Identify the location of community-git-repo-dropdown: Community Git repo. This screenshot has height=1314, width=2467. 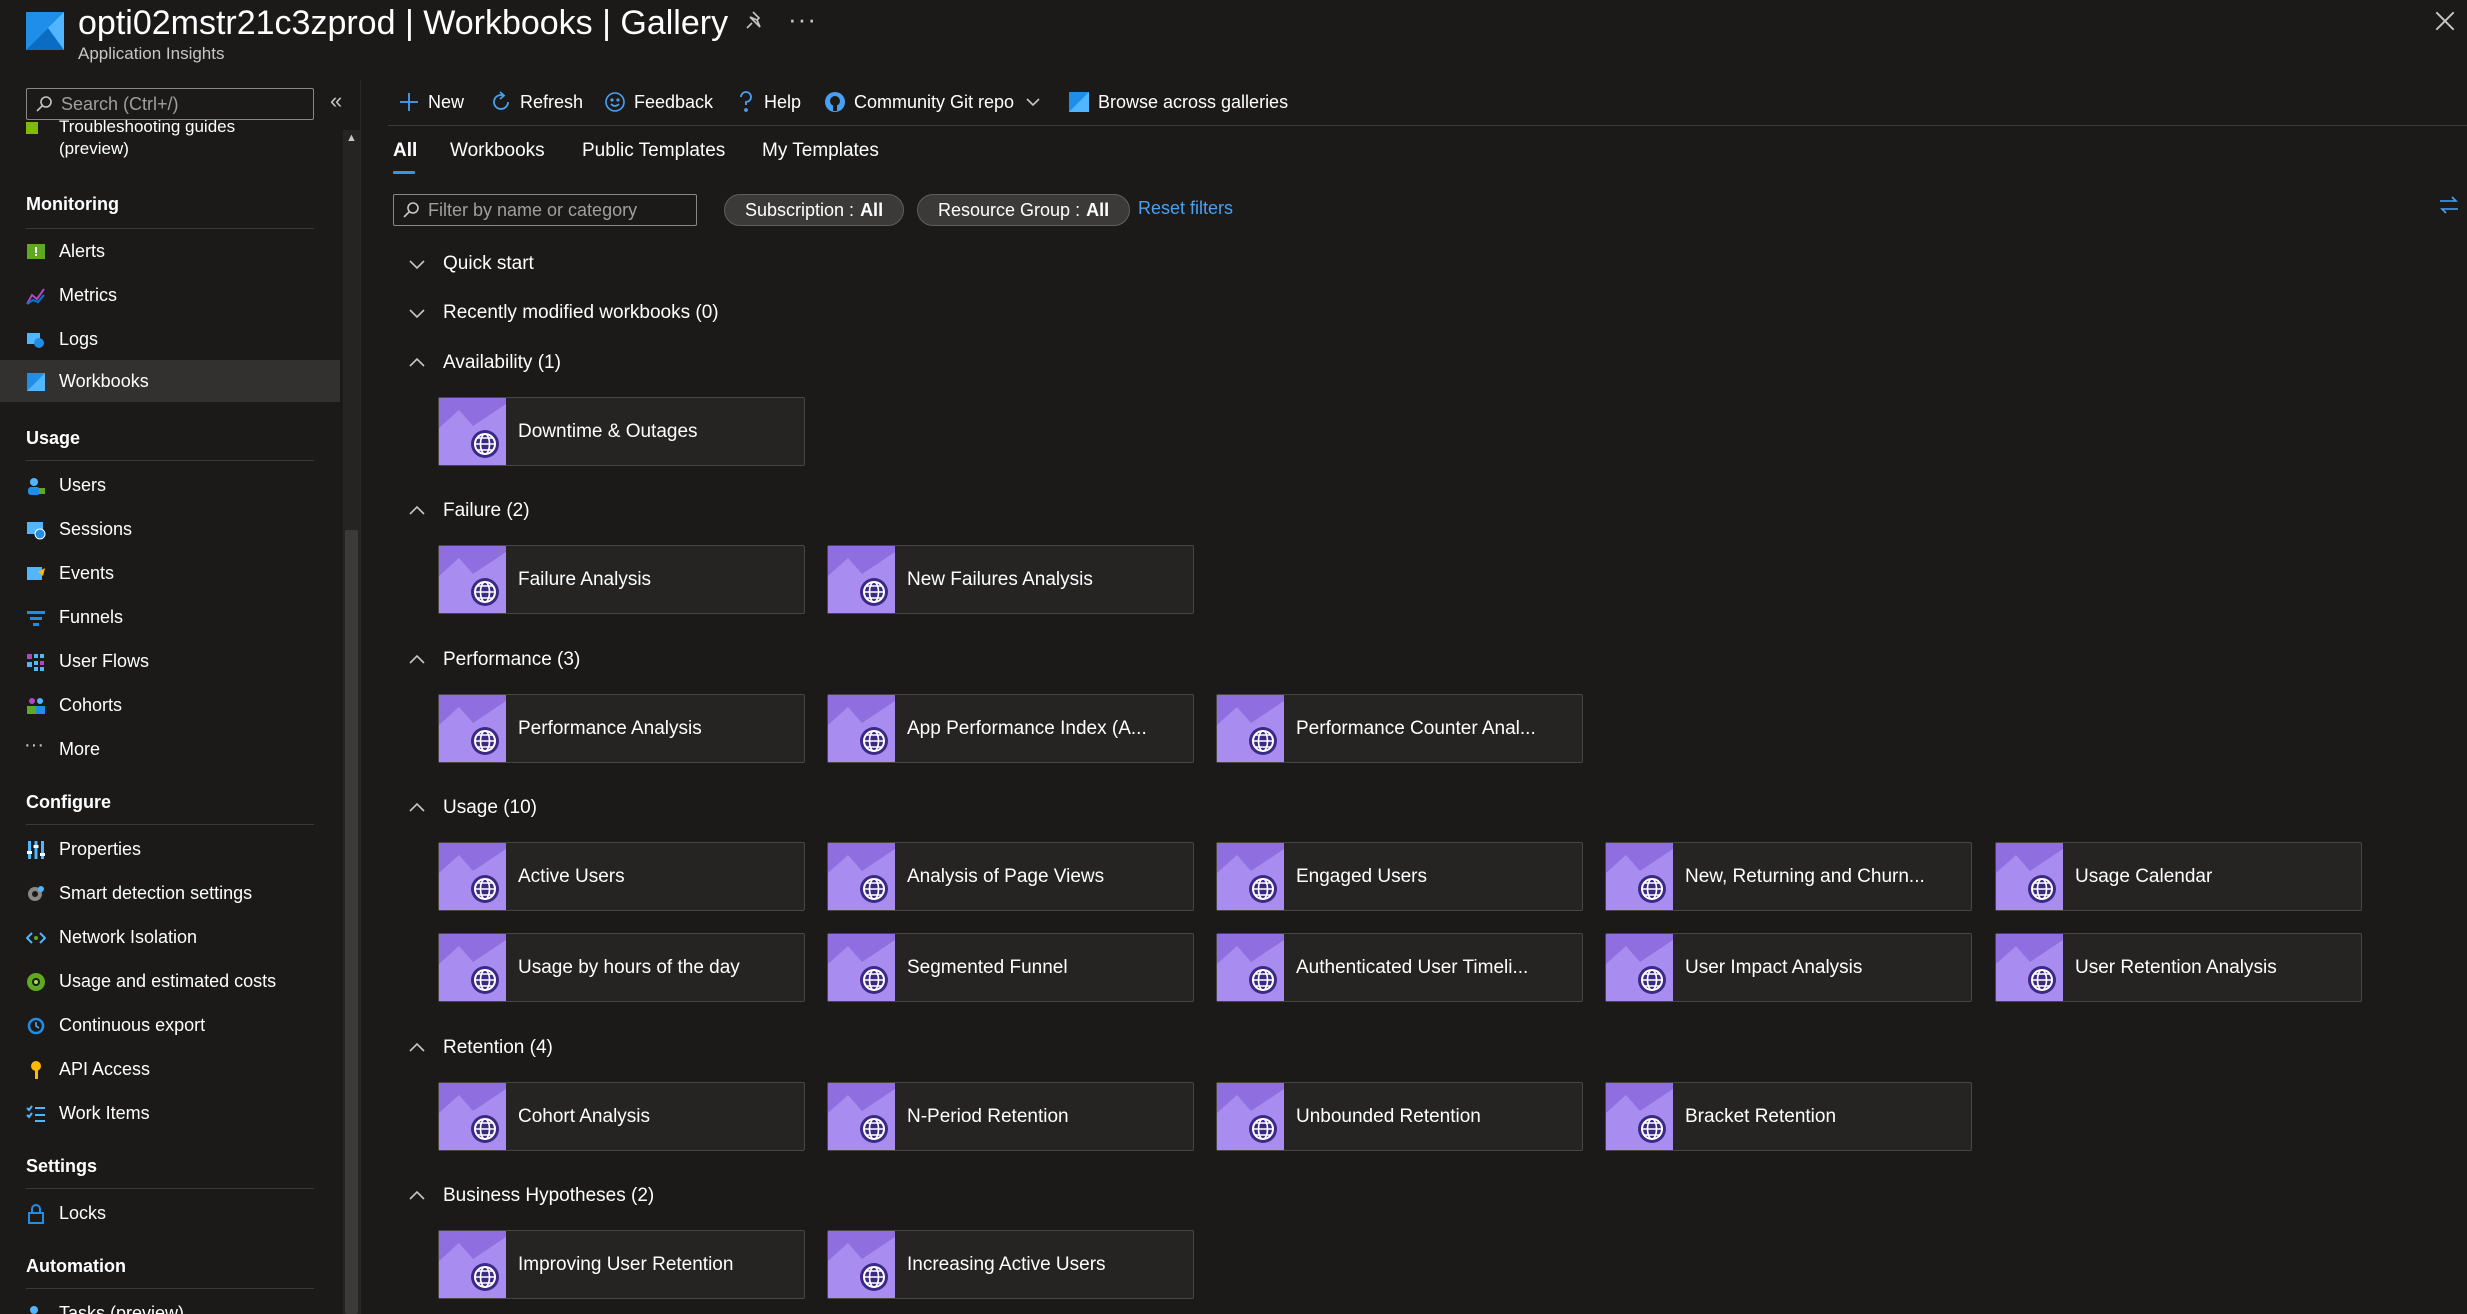
(937, 102).